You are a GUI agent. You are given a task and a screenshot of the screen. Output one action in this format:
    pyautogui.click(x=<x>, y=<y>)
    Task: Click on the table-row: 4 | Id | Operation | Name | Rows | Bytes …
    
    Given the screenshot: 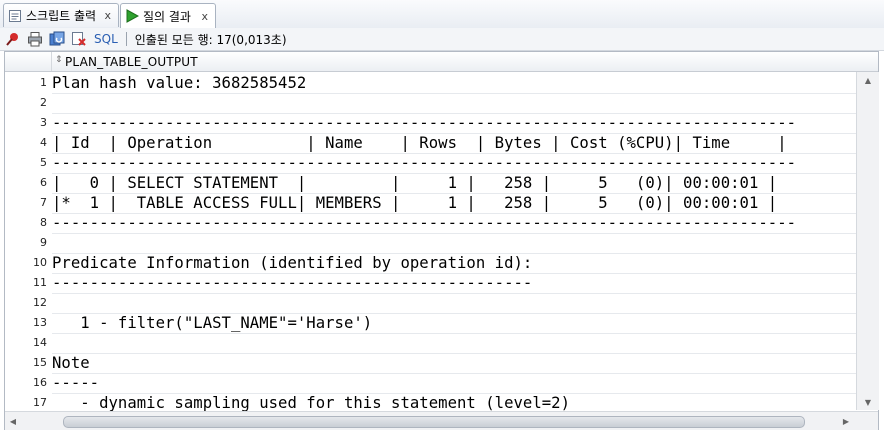 What is the action you would take?
    pyautogui.click(x=430, y=143)
    